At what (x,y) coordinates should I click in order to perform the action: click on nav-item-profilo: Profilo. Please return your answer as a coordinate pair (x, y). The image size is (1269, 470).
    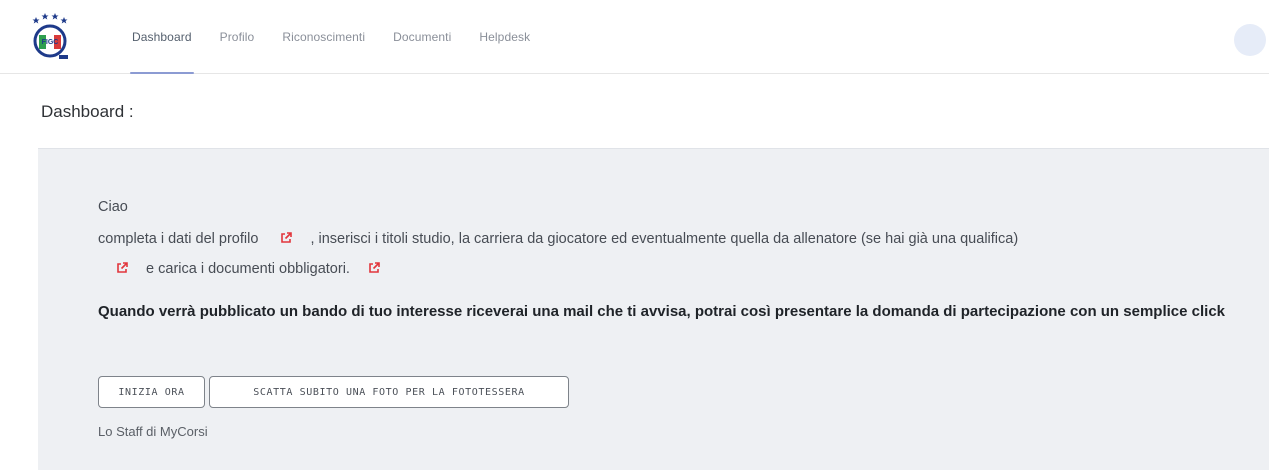
    Looking at the image, I should click on (237, 37).